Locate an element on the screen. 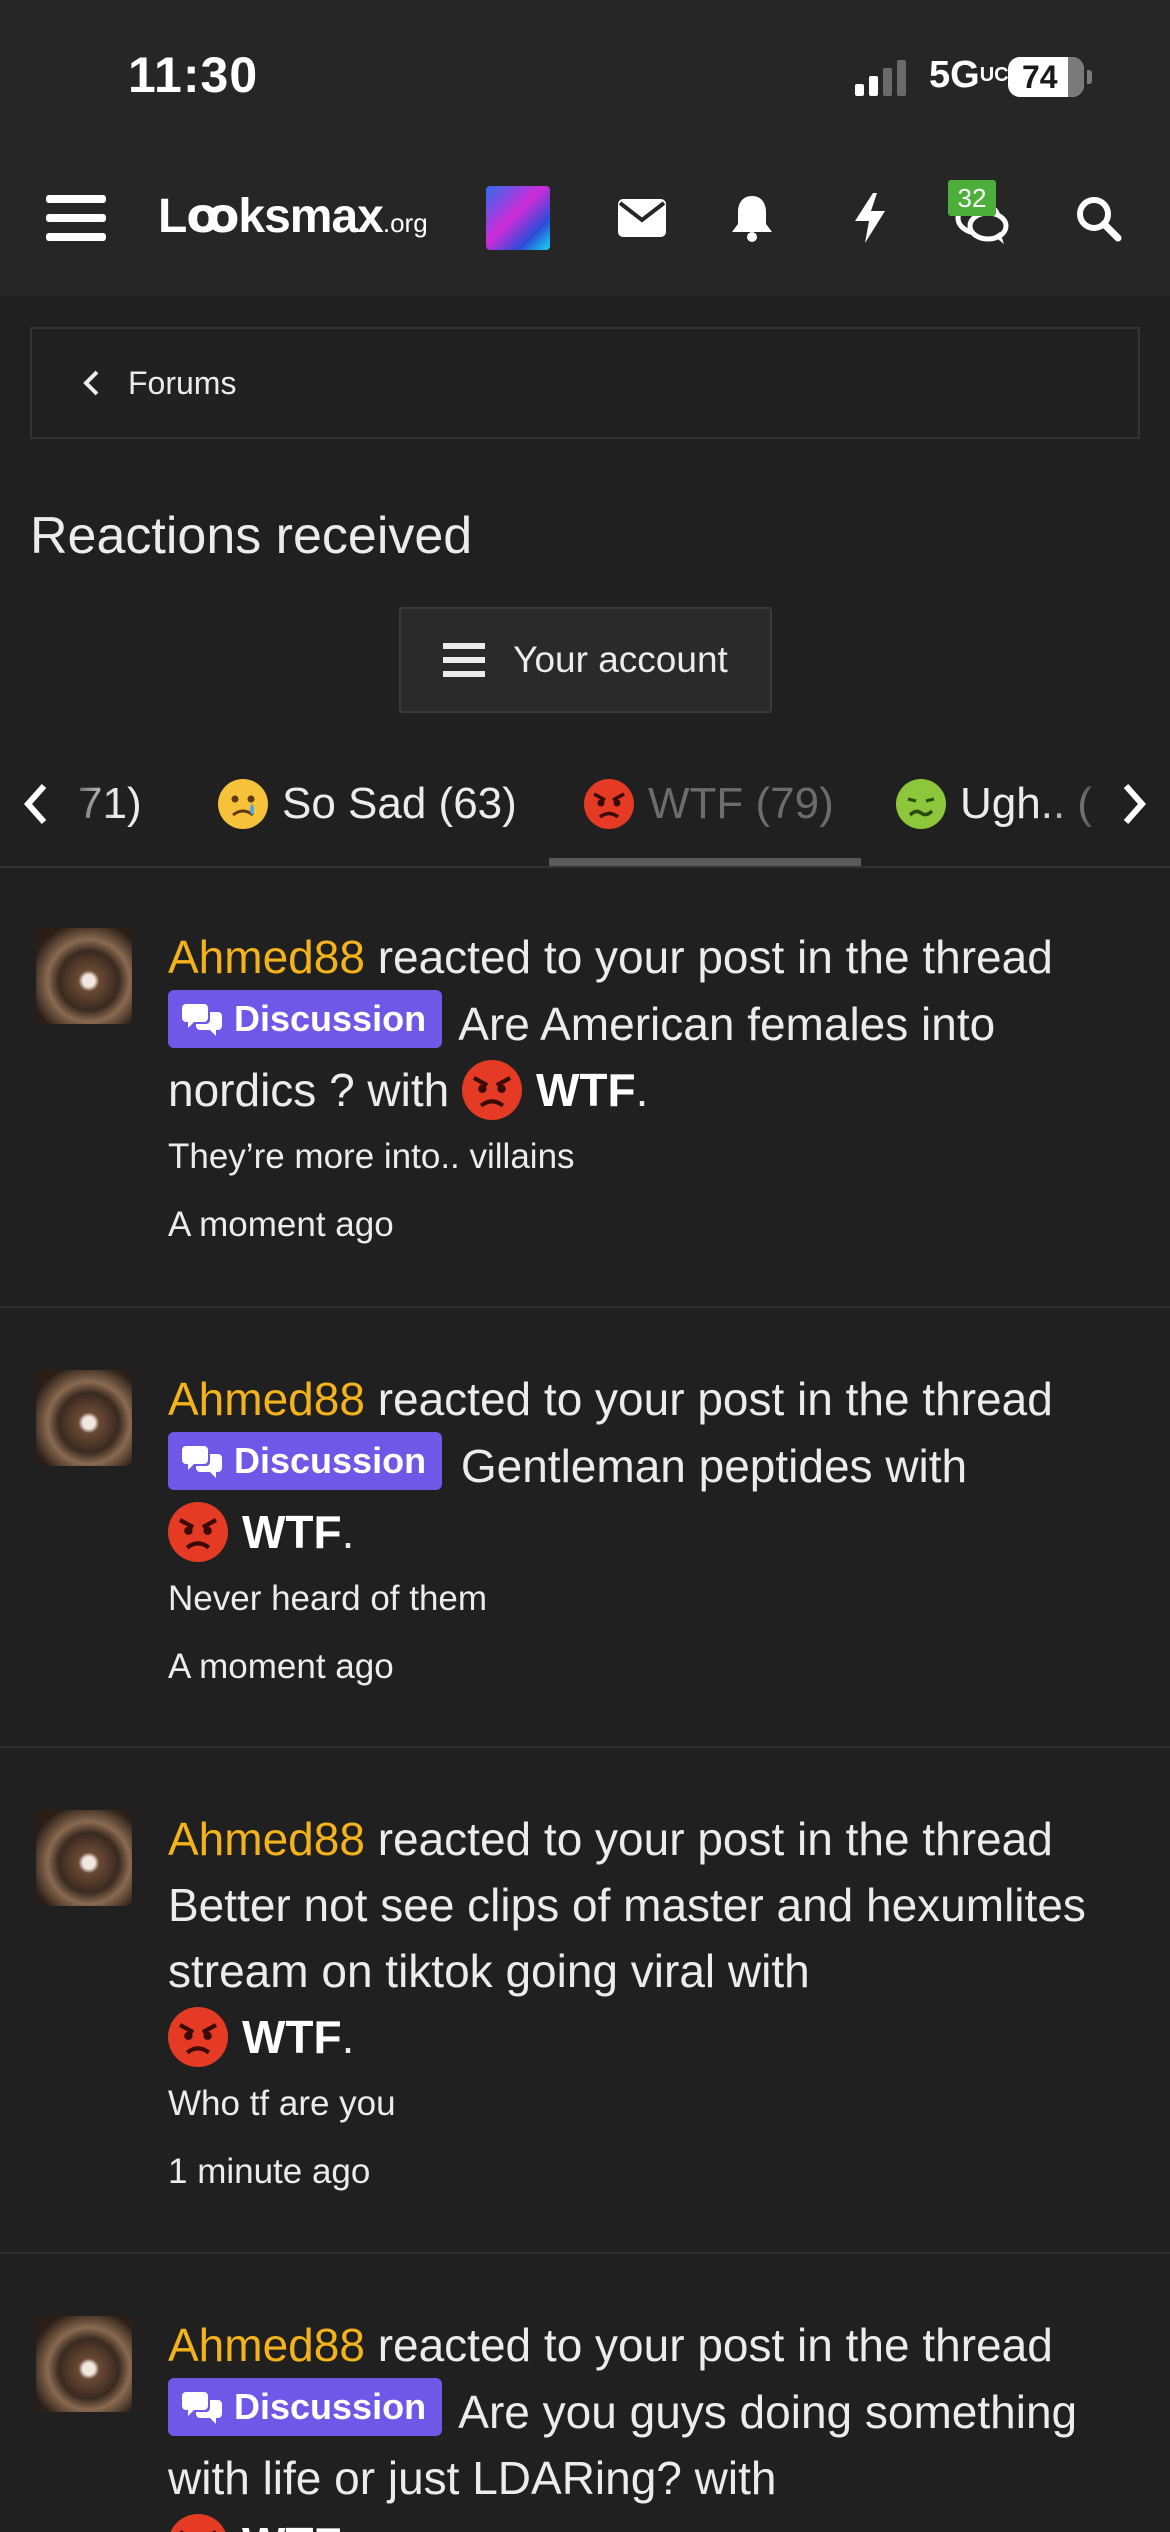  reaction-tabs: 71) So Sad (63) WTF (79) Ugh.. ( is located at coordinates (585, 804).